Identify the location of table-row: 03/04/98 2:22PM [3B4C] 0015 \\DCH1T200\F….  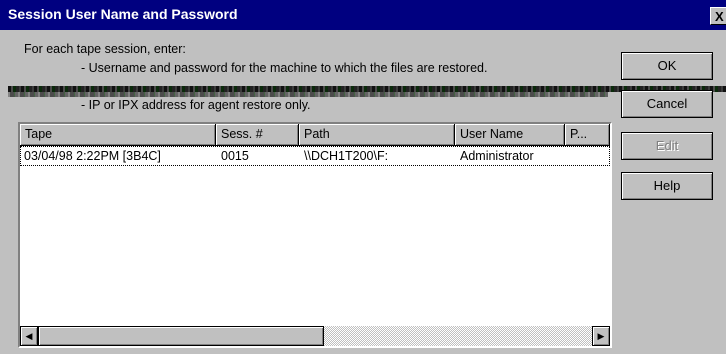
(315, 156).